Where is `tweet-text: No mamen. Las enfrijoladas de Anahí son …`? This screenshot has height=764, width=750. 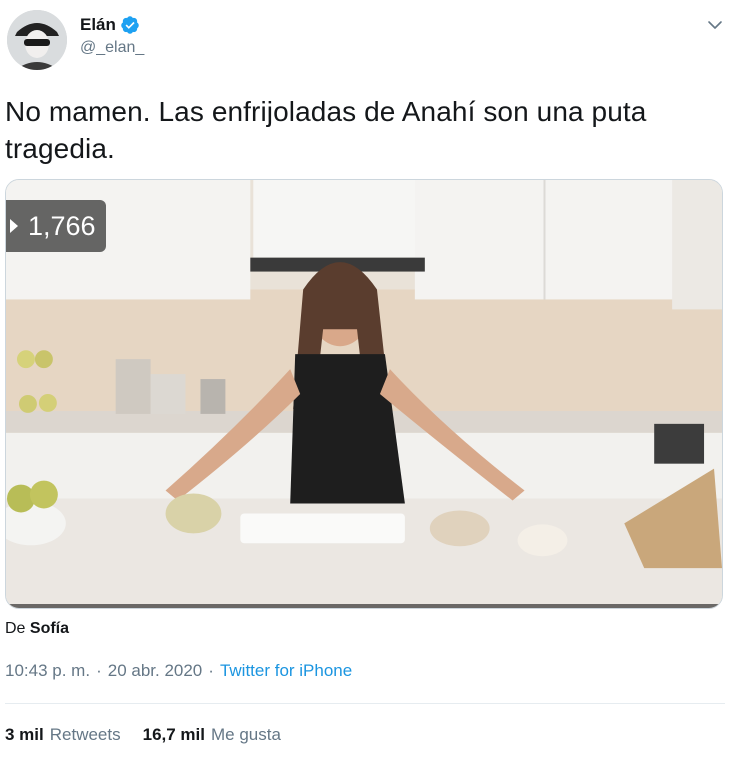
tweet-text: No mamen. Las enfrijoladas de Anahí son … is located at coordinates (326, 130).